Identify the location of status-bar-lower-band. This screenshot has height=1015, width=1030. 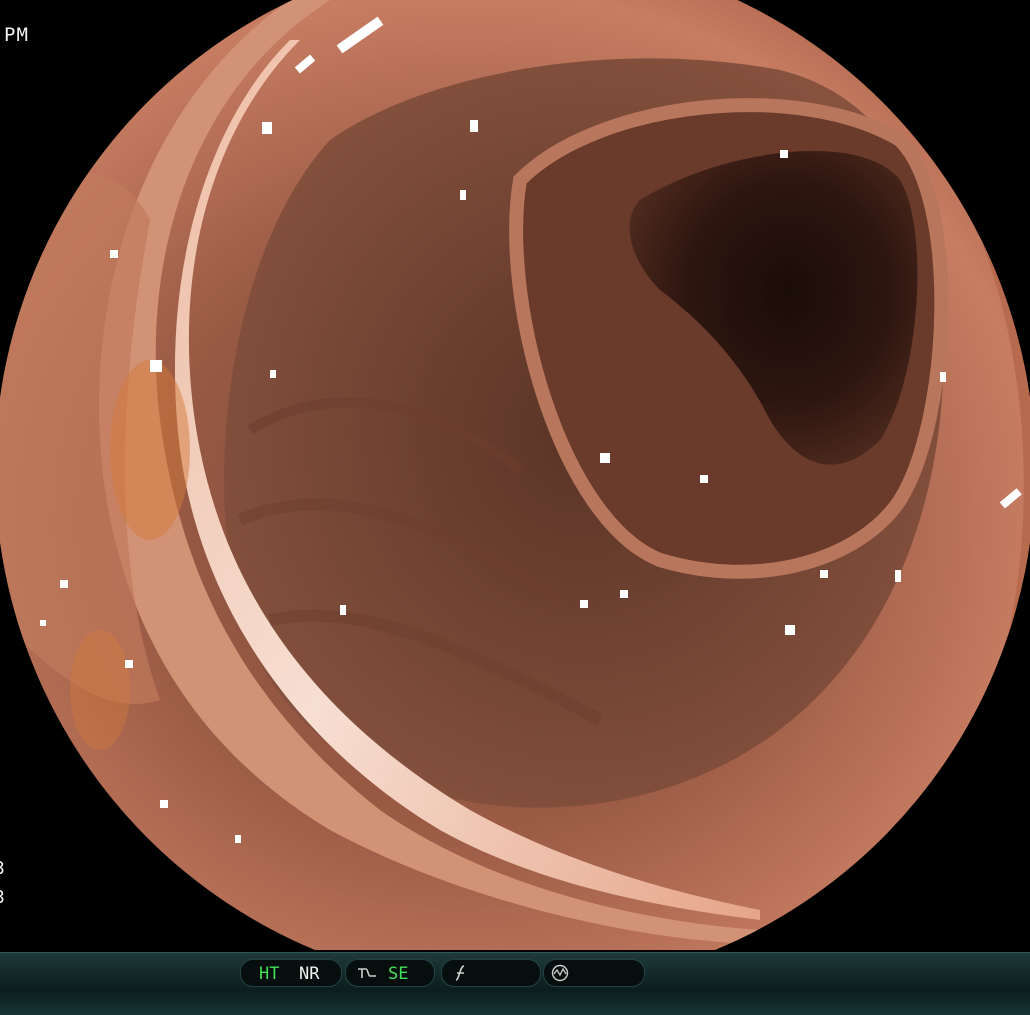
(515, 1003).